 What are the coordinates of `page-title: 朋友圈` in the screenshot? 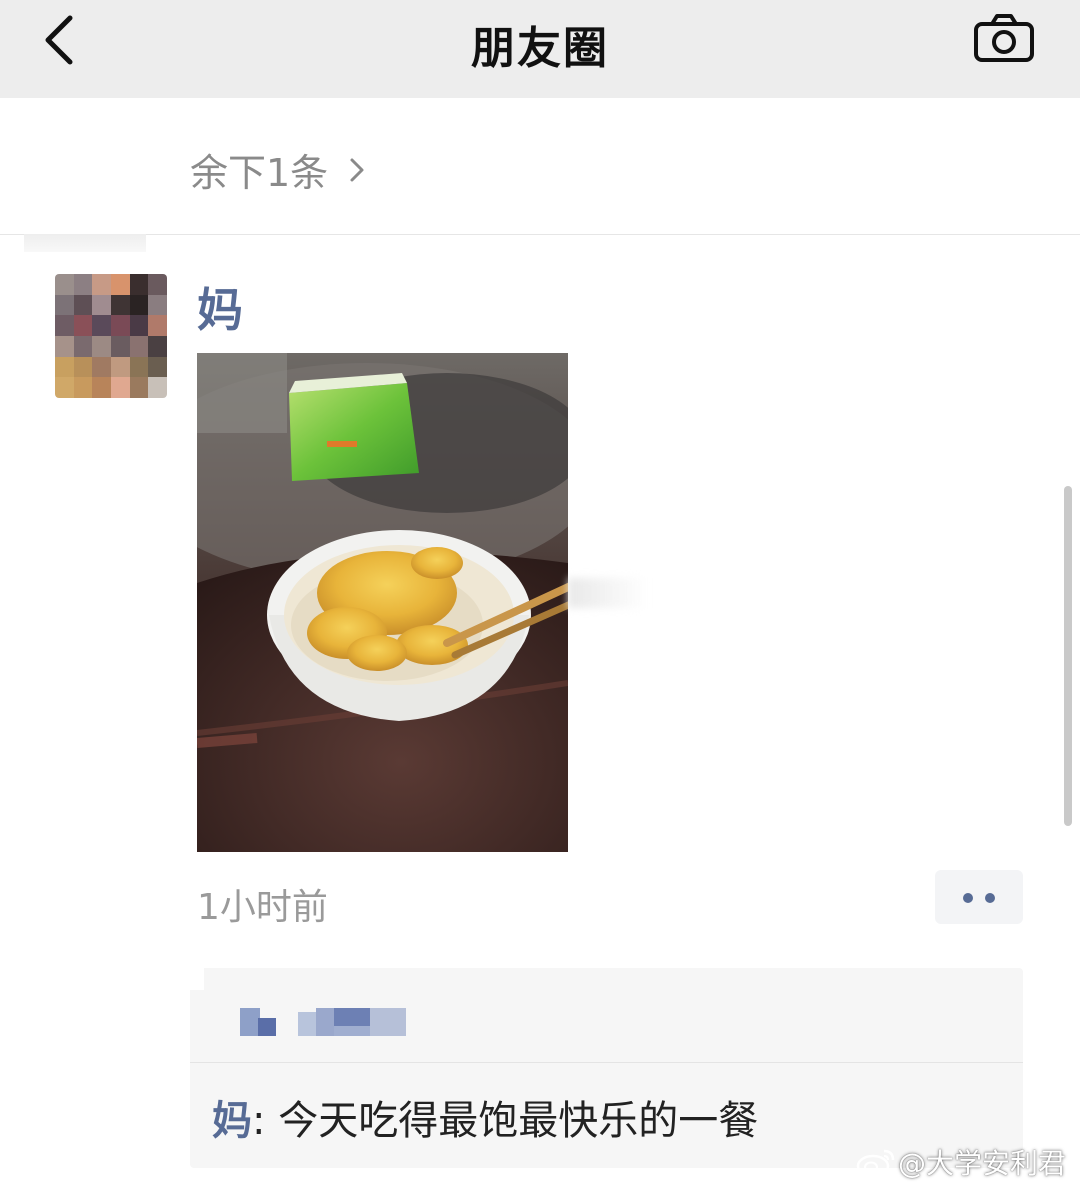 It's located at (540, 48).